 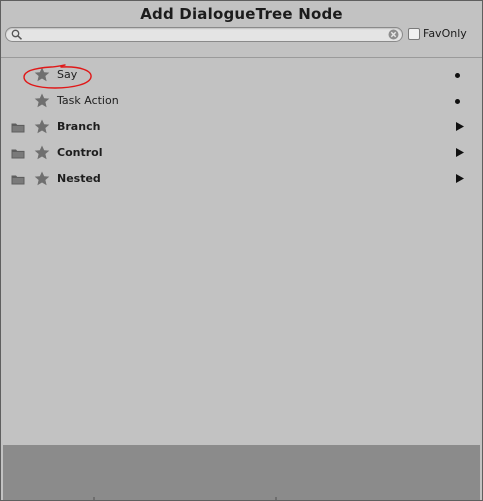 I want to click on clear-icon, so click(x=393, y=34).